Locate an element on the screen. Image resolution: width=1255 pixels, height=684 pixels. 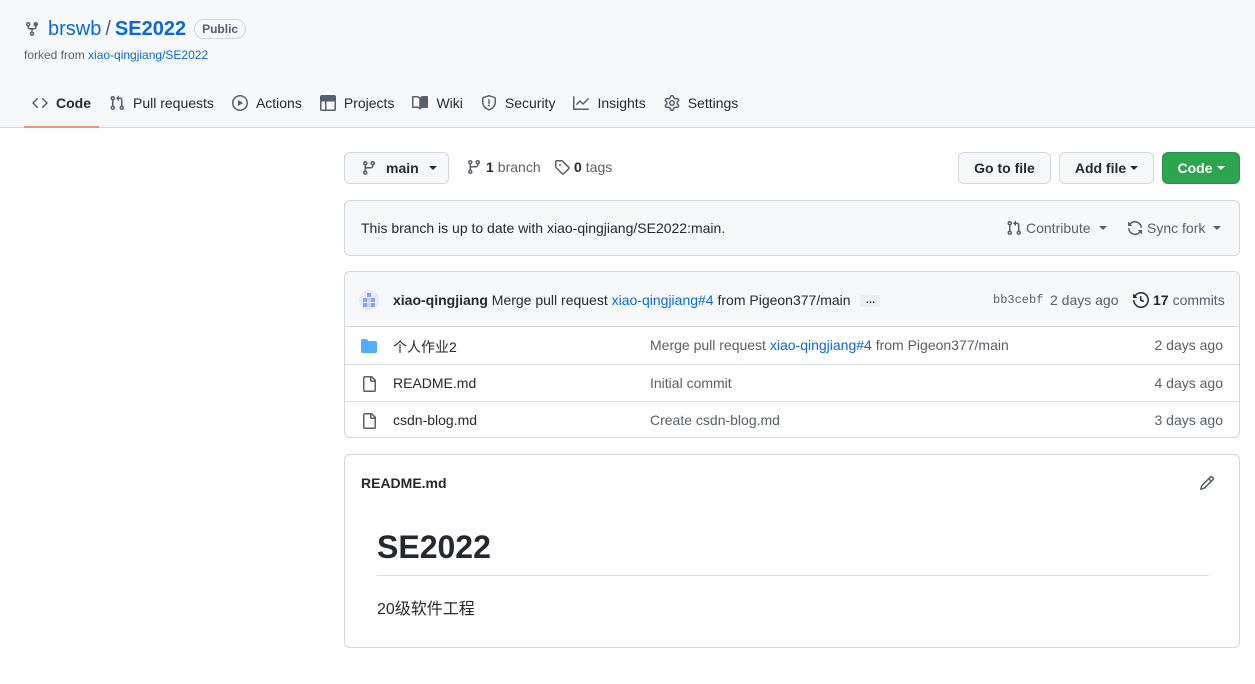
file-commit-prefix: Merge pull request is located at coordinates (708, 345).